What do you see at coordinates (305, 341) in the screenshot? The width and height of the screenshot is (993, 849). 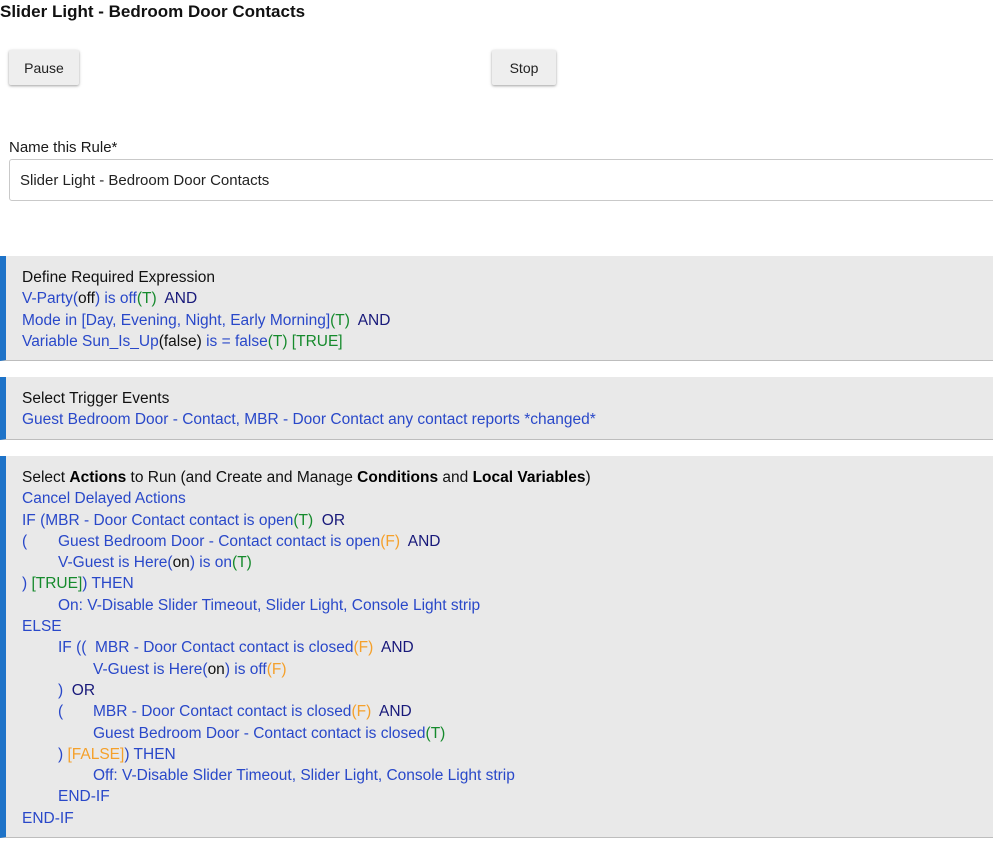 I see `truth-value: (T) [TRUE]` at bounding box center [305, 341].